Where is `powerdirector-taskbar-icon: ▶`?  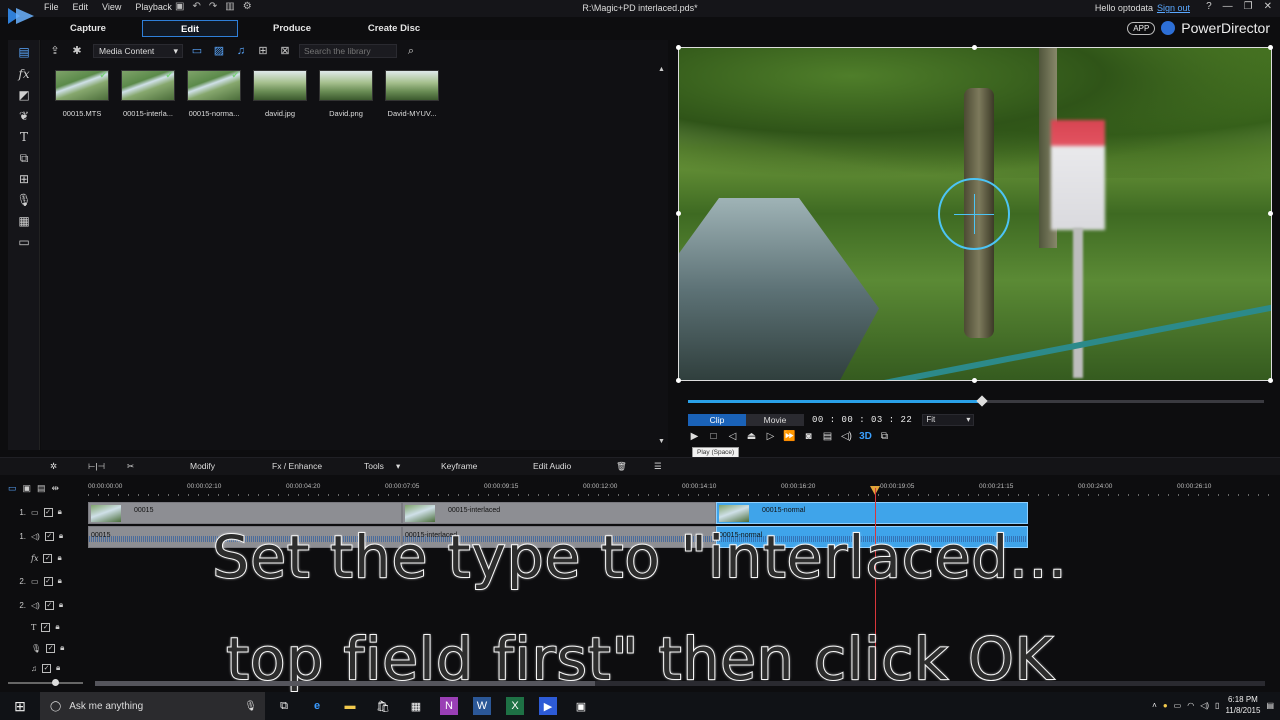 powerdirector-taskbar-icon: ▶ is located at coordinates (548, 706).